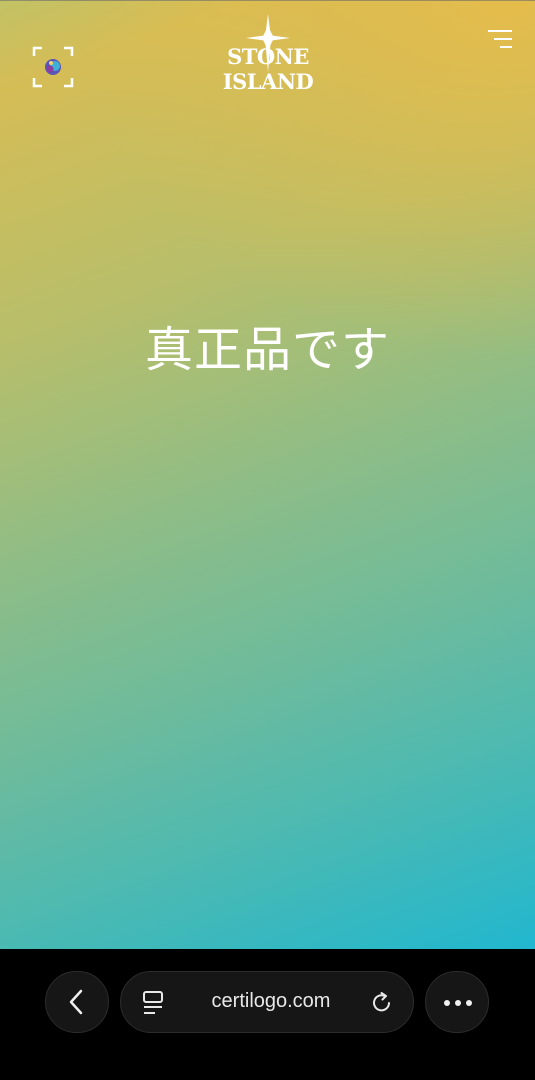  I want to click on hamburger-menu-icon, so click(500, 39).